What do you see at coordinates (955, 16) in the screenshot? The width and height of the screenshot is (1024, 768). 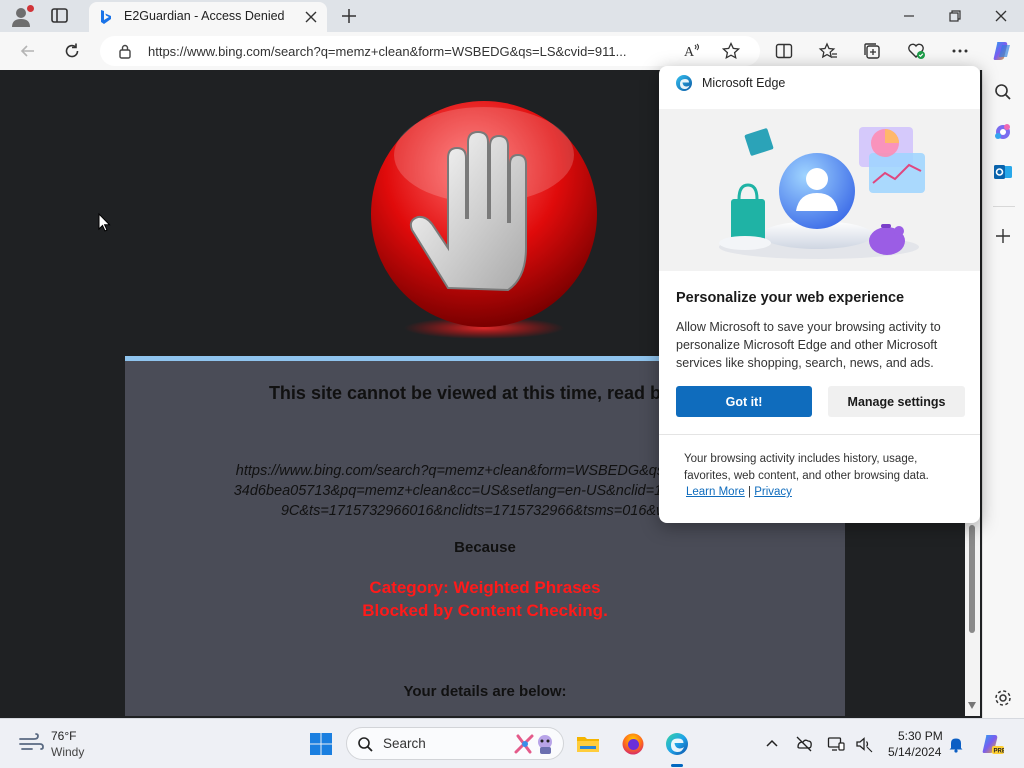 I see `restore-icon` at bounding box center [955, 16].